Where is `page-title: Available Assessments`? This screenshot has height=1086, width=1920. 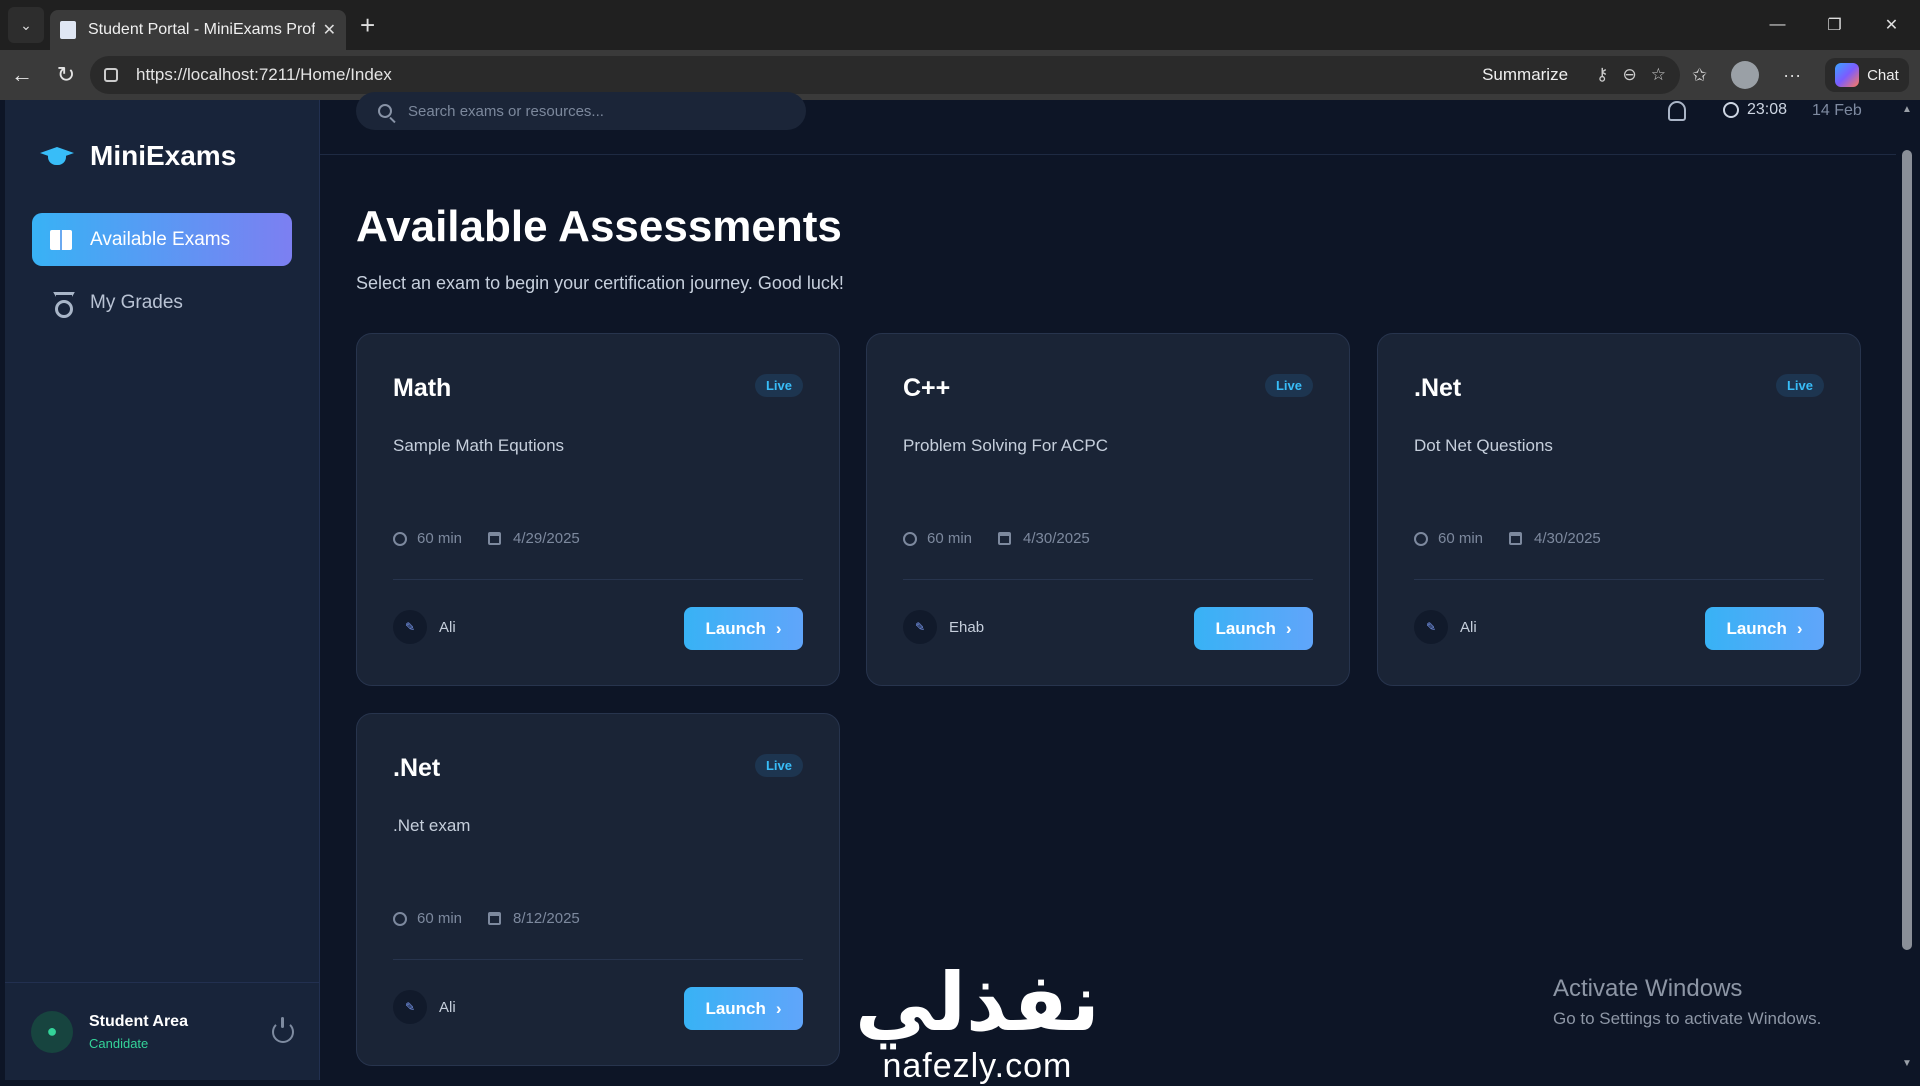 page-title: Available Assessments is located at coordinates (599, 226).